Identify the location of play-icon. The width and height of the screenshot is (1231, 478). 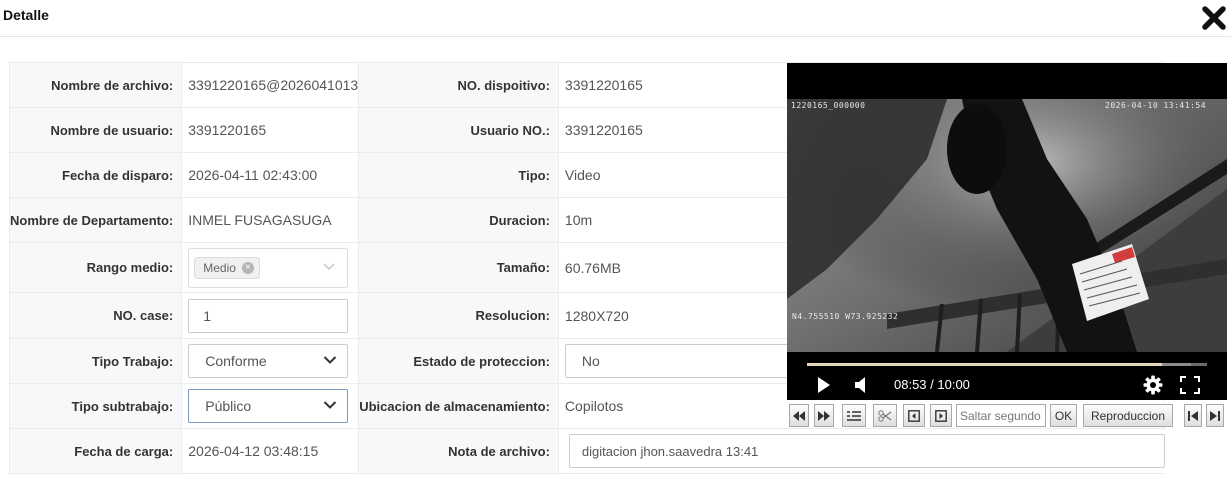
(824, 385).